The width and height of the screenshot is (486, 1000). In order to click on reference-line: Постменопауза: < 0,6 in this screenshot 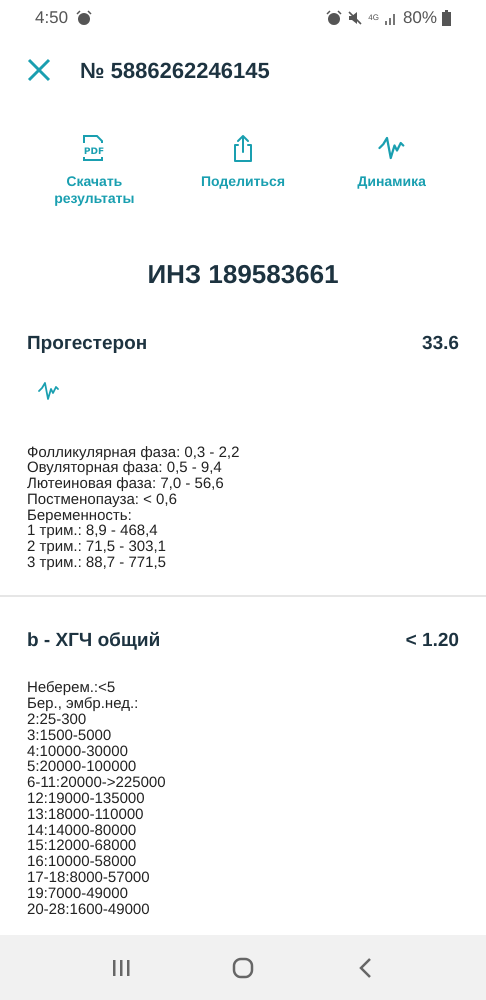, I will do `click(102, 500)`.